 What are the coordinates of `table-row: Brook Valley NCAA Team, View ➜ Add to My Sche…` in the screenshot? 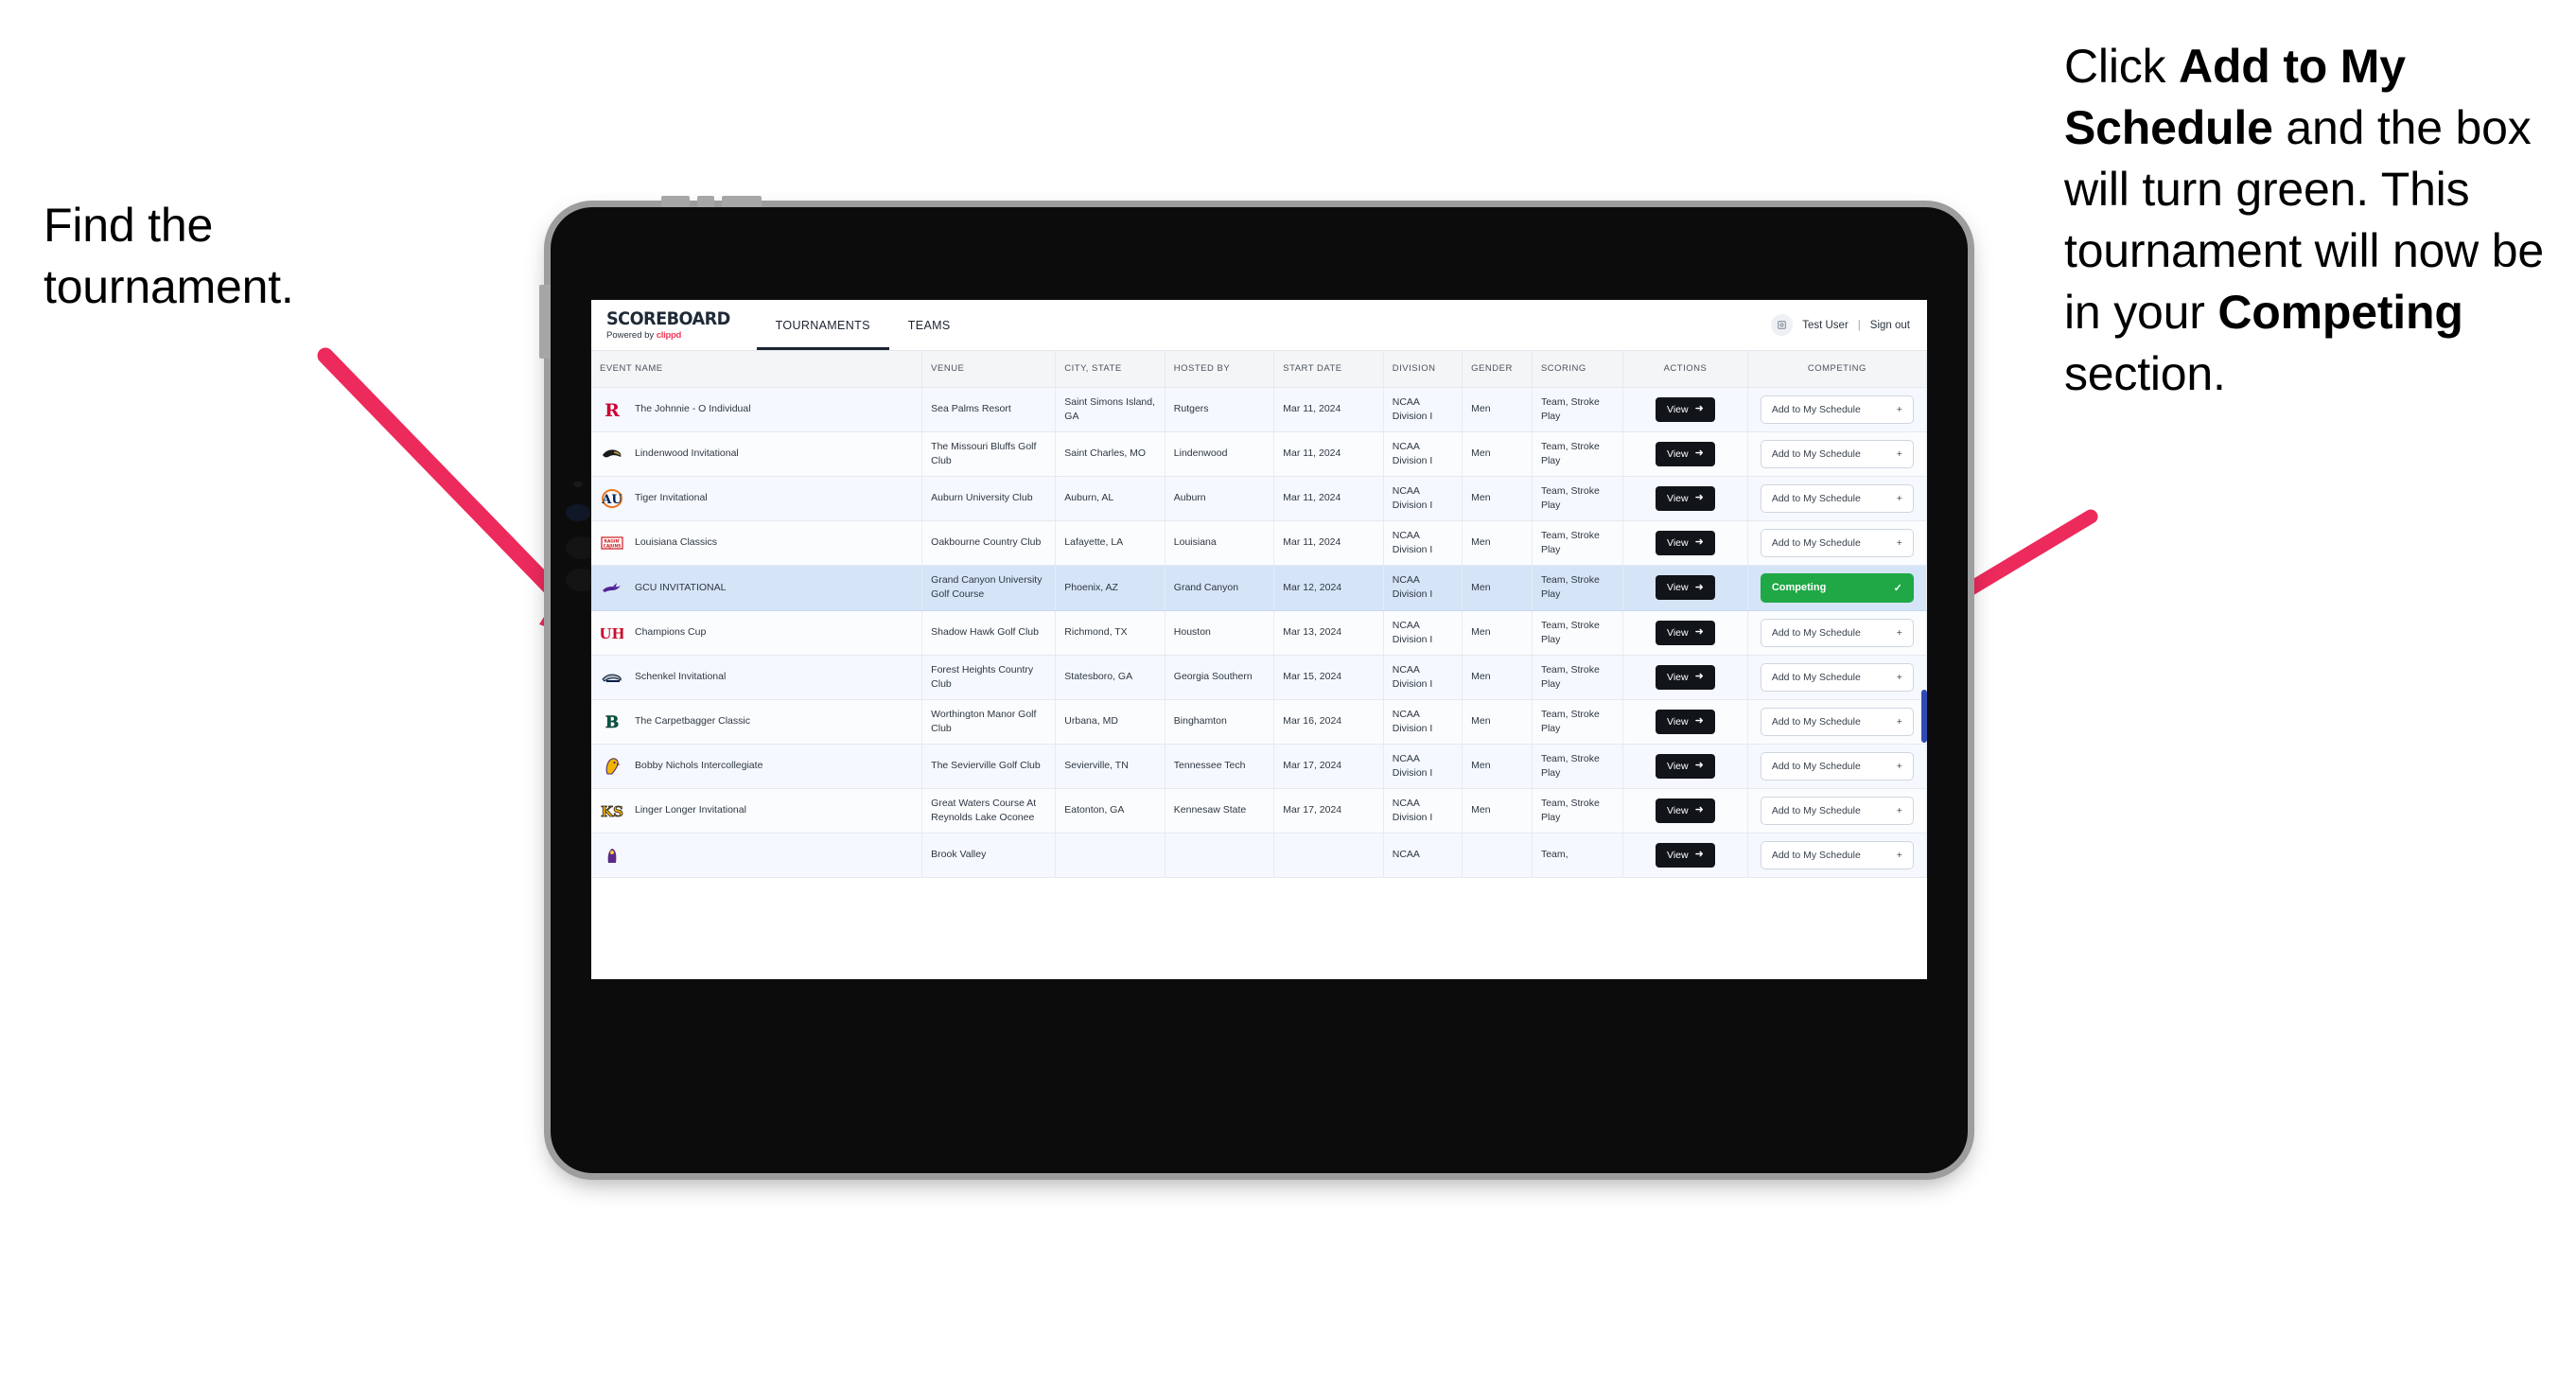 It's located at (1259, 855).